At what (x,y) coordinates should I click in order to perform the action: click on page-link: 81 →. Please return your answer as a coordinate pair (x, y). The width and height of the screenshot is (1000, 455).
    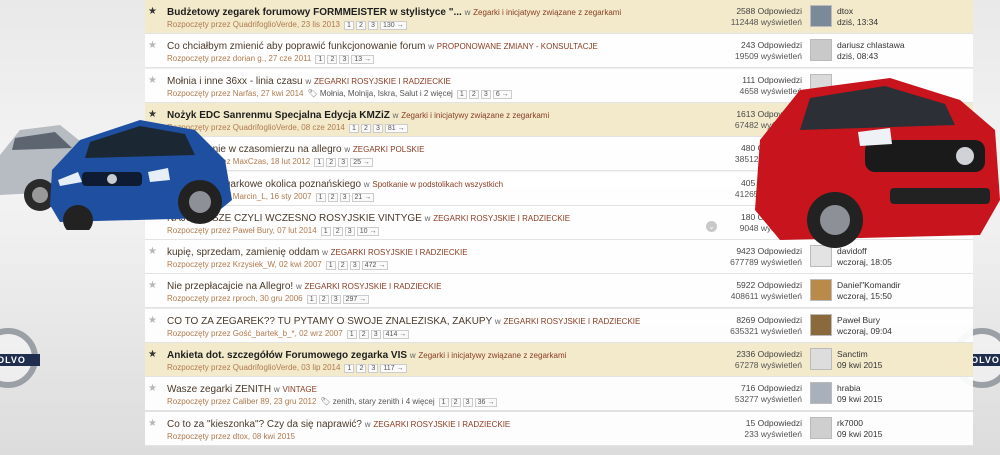
    Looking at the image, I should click on (396, 128).